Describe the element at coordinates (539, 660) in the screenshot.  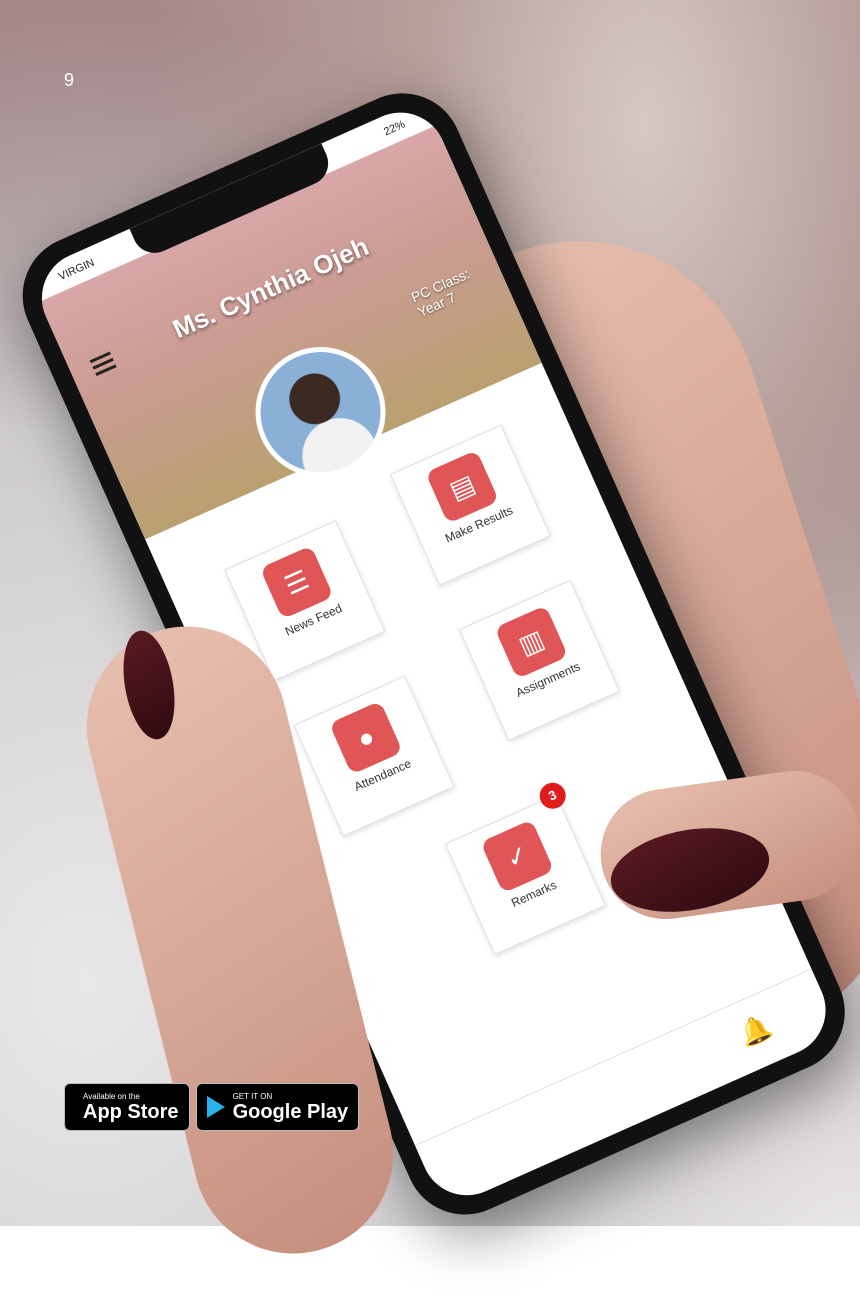
I see `assignments-tile: ▥ Assignments` at that location.